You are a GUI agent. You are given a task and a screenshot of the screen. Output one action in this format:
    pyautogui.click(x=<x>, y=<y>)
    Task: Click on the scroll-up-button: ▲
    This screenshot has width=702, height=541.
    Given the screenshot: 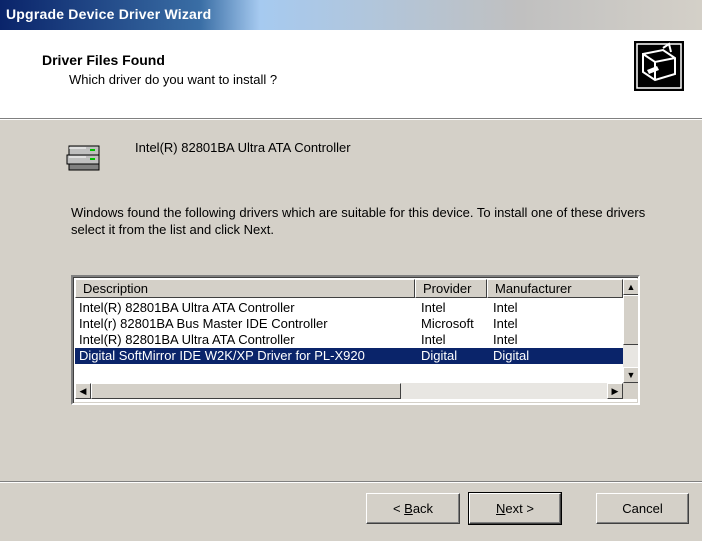 What is the action you would take?
    pyautogui.click(x=630, y=287)
    